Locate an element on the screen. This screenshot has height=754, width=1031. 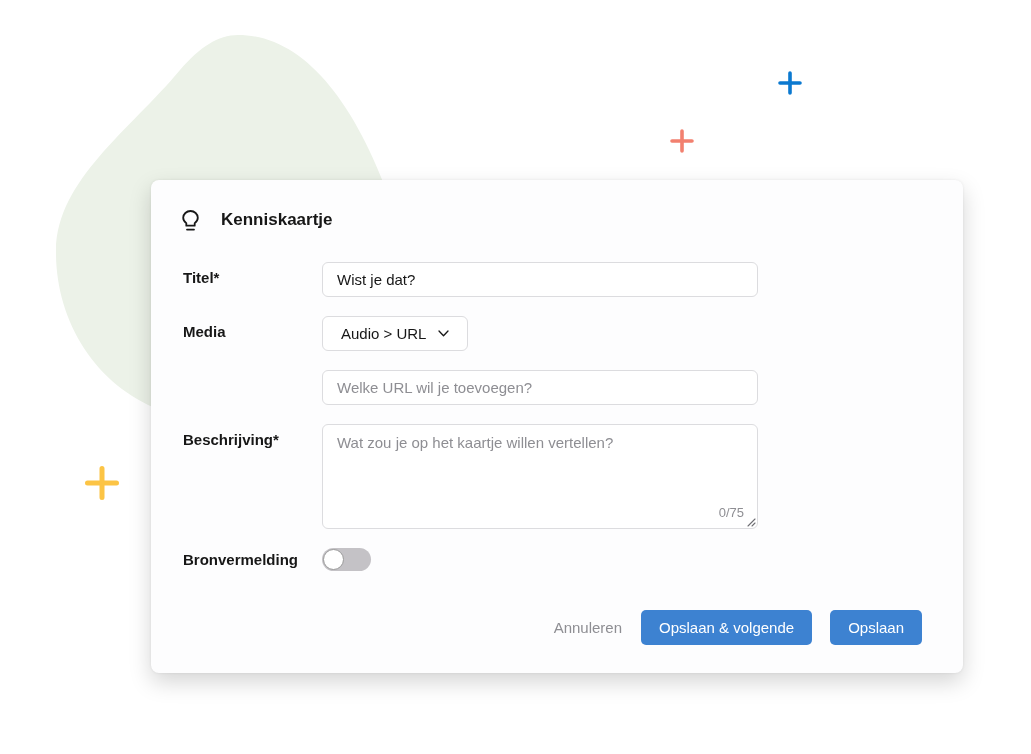
toggle-switch is located at coordinates (346, 559).